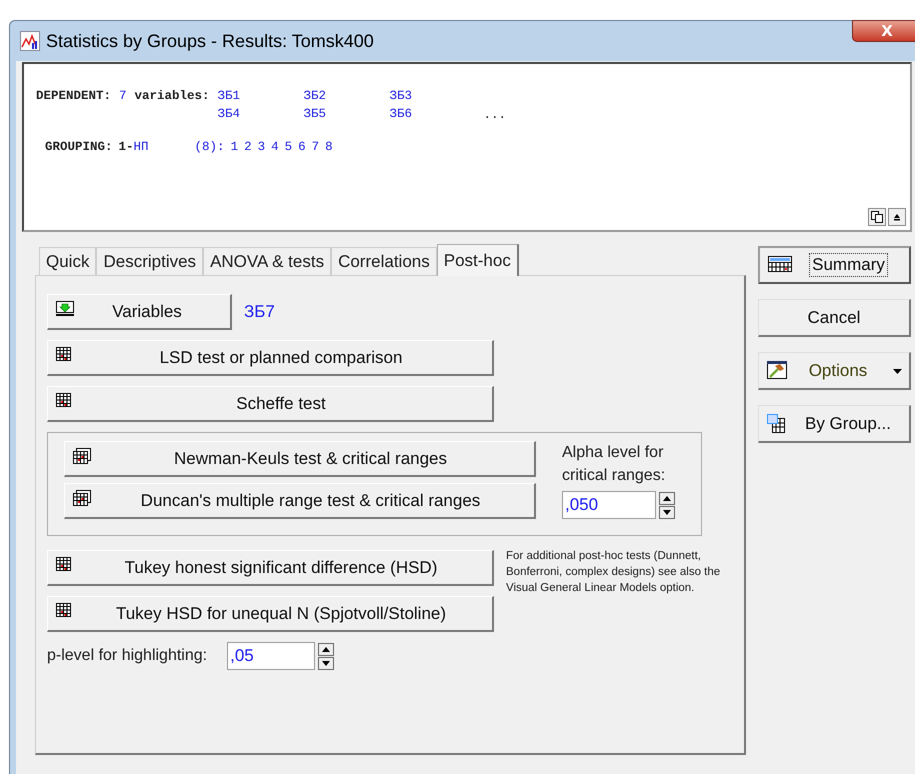 This screenshot has height=774, width=915. What do you see at coordinates (209, 147) in the screenshot?
I see `output-value: (8):` at bounding box center [209, 147].